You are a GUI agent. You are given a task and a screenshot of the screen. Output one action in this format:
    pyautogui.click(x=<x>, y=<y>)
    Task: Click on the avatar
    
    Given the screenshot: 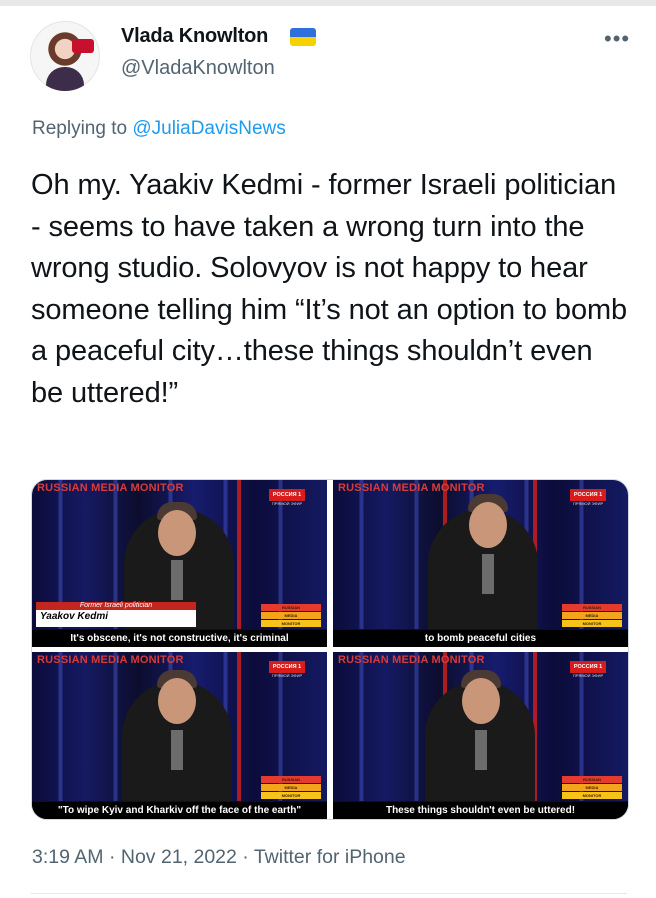 What is the action you would take?
    pyautogui.click(x=65, y=56)
    